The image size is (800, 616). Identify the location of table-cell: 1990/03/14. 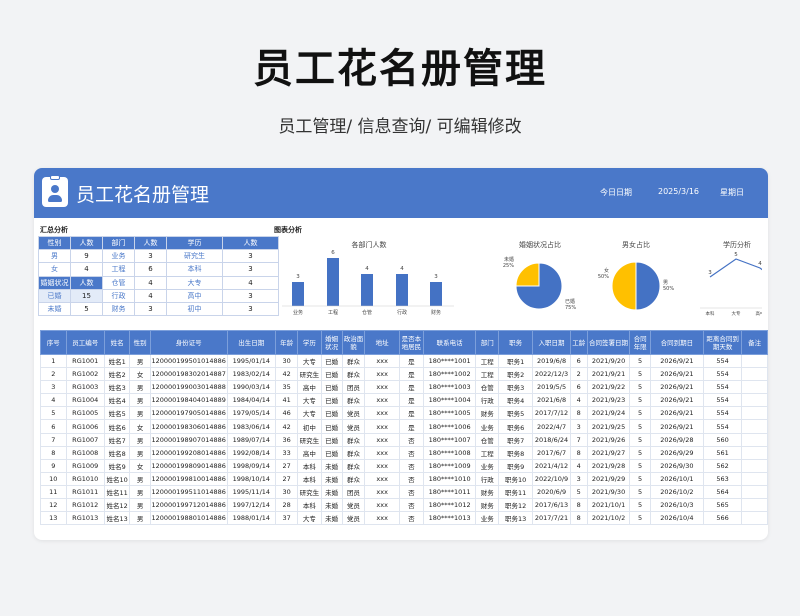
(251, 387).